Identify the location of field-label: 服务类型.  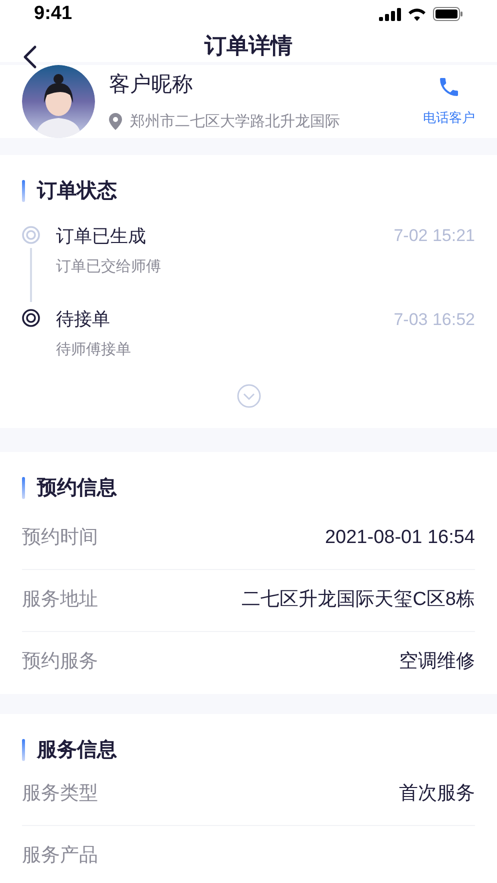
(60, 794).